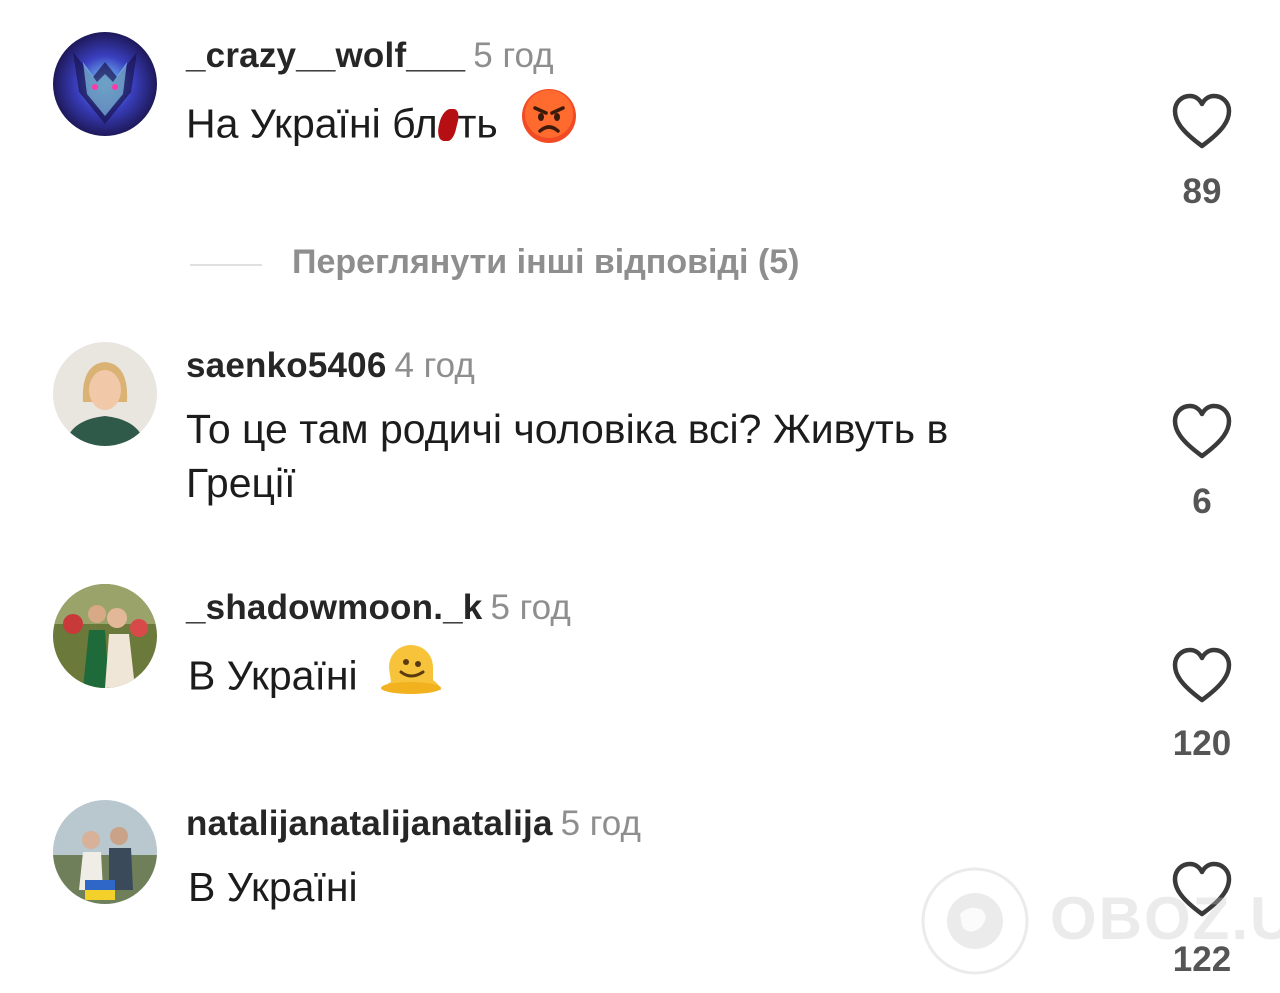 The height and width of the screenshot is (993, 1280). What do you see at coordinates (975, 921) in the screenshot?
I see `globe-logo-icon` at bounding box center [975, 921].